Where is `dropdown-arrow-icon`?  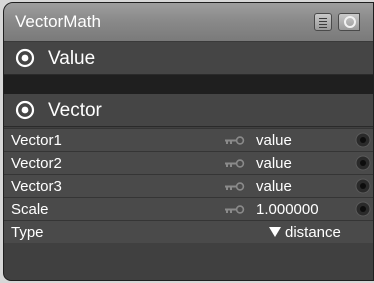
dropdown-arrow-icon is located at coordinates (275, 232).